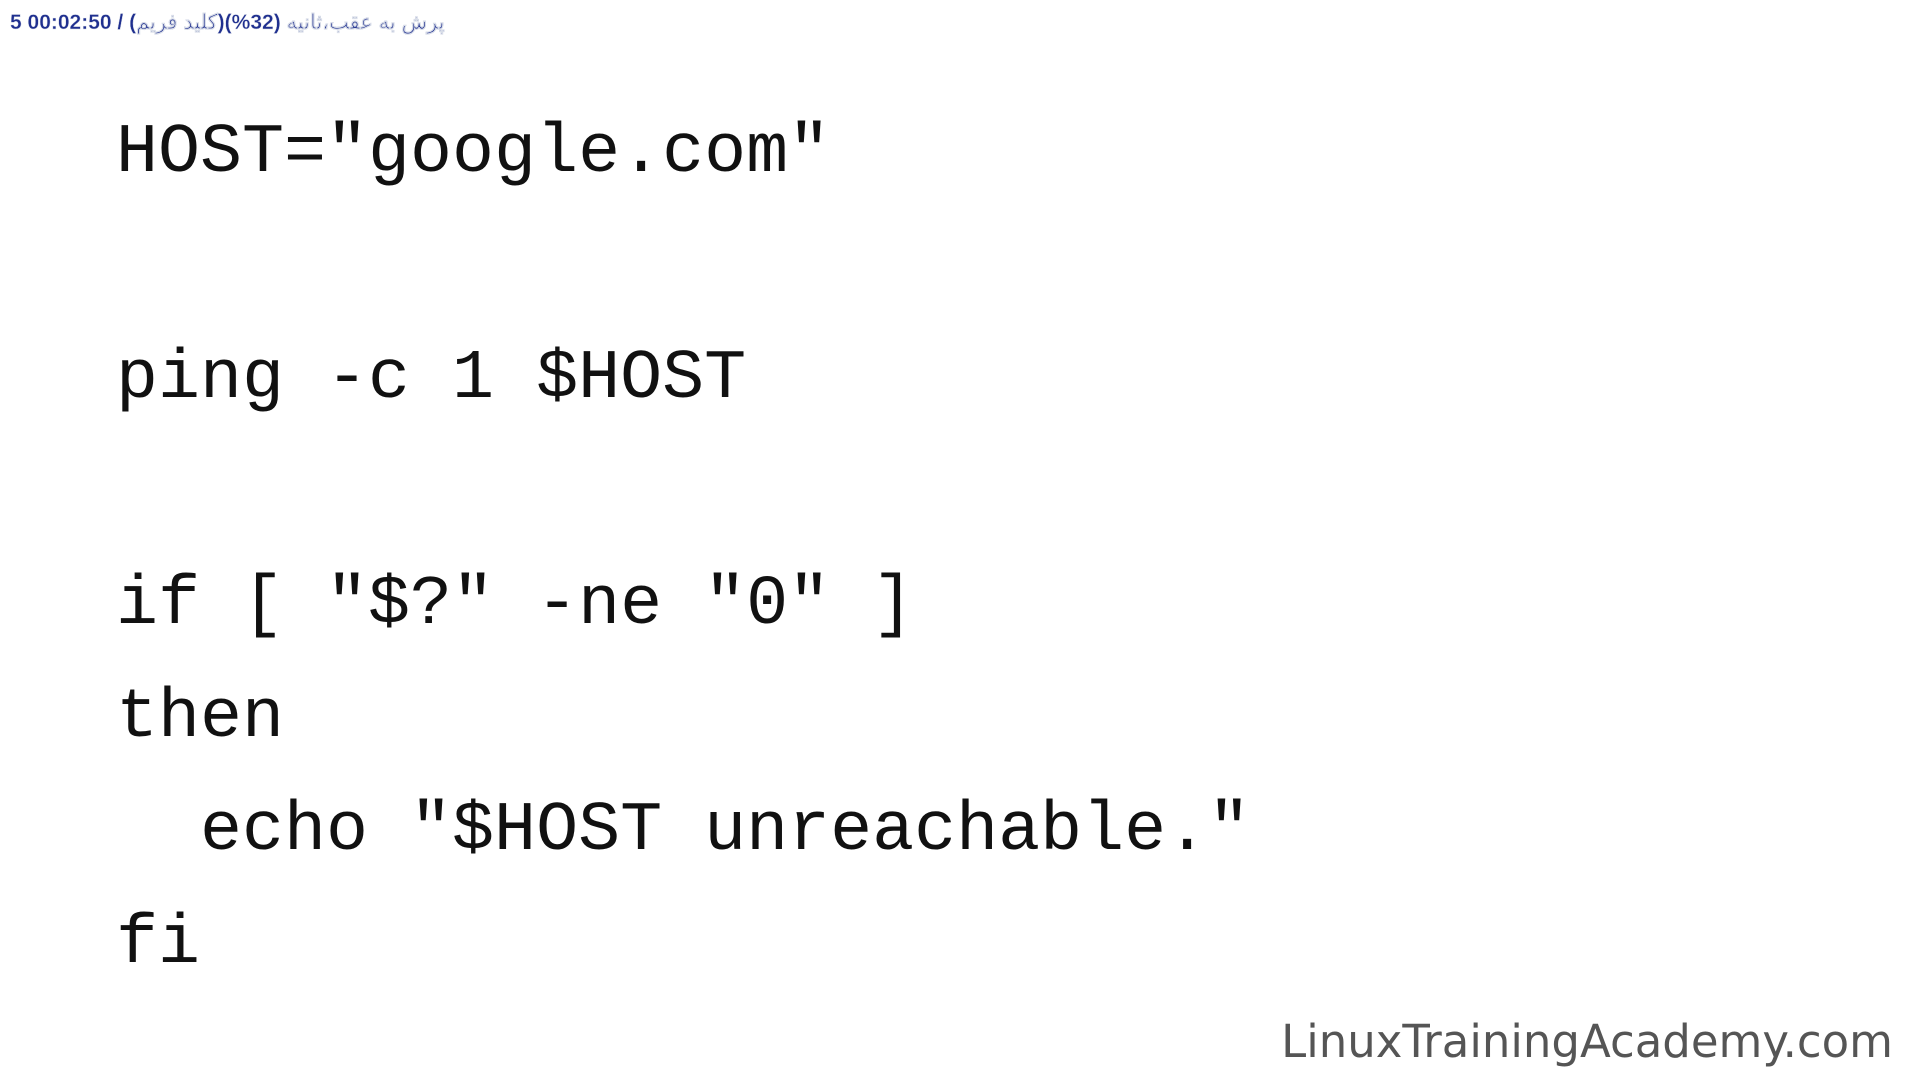 The image size is (1920, 1080). Describe the element at coordinates (1587, 1041) in the screenshot. I see `site-watermark: LinuxTrainingAcademy.com` at that location.